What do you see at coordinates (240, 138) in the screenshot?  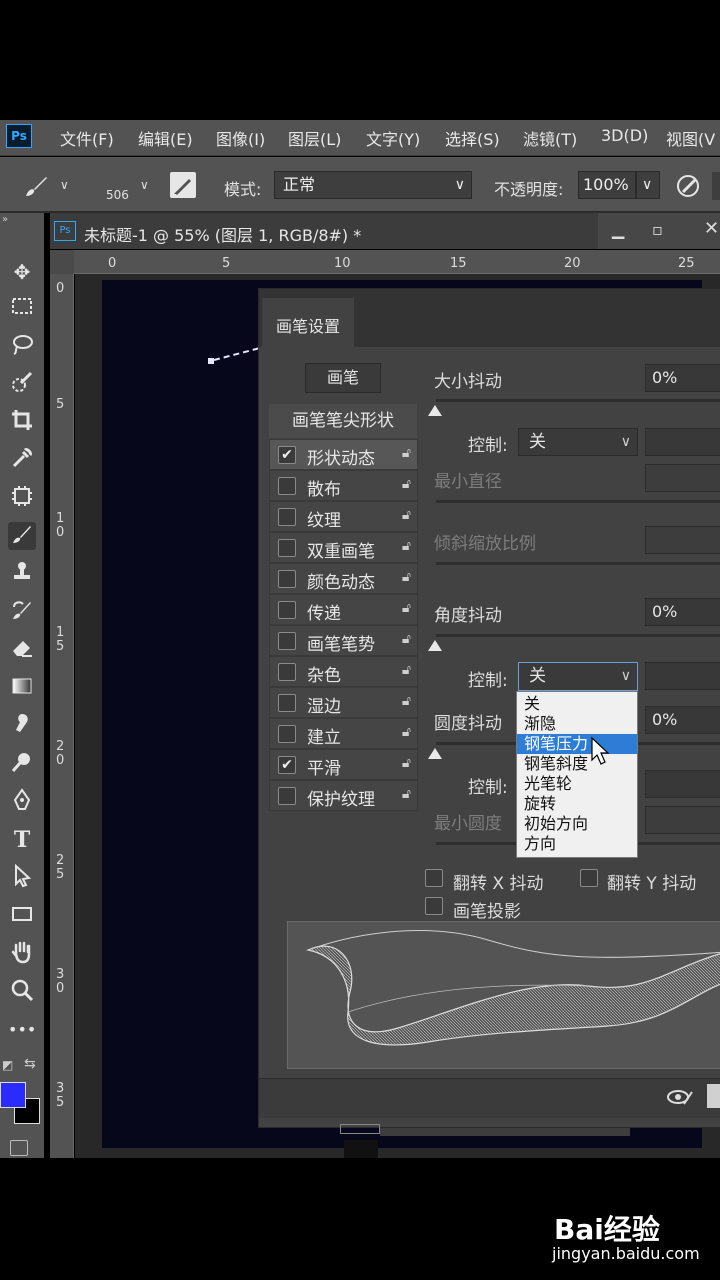 I see `menu-image: 图像(I)` at bounding box center [240, 138].